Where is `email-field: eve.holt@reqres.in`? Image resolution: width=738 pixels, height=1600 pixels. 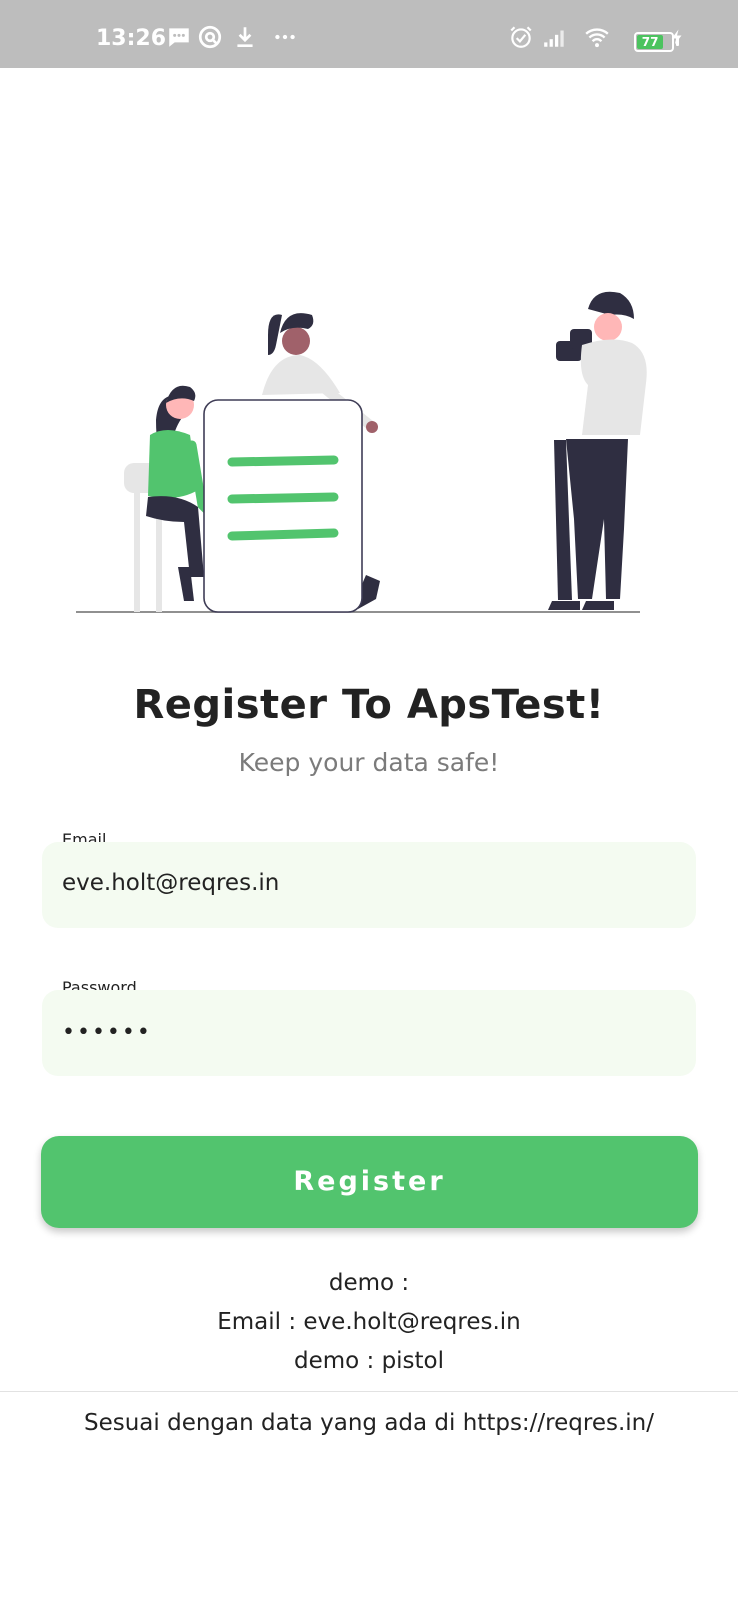
email-field: eve.holt@reqres.in is located at coordinates (369, 885).